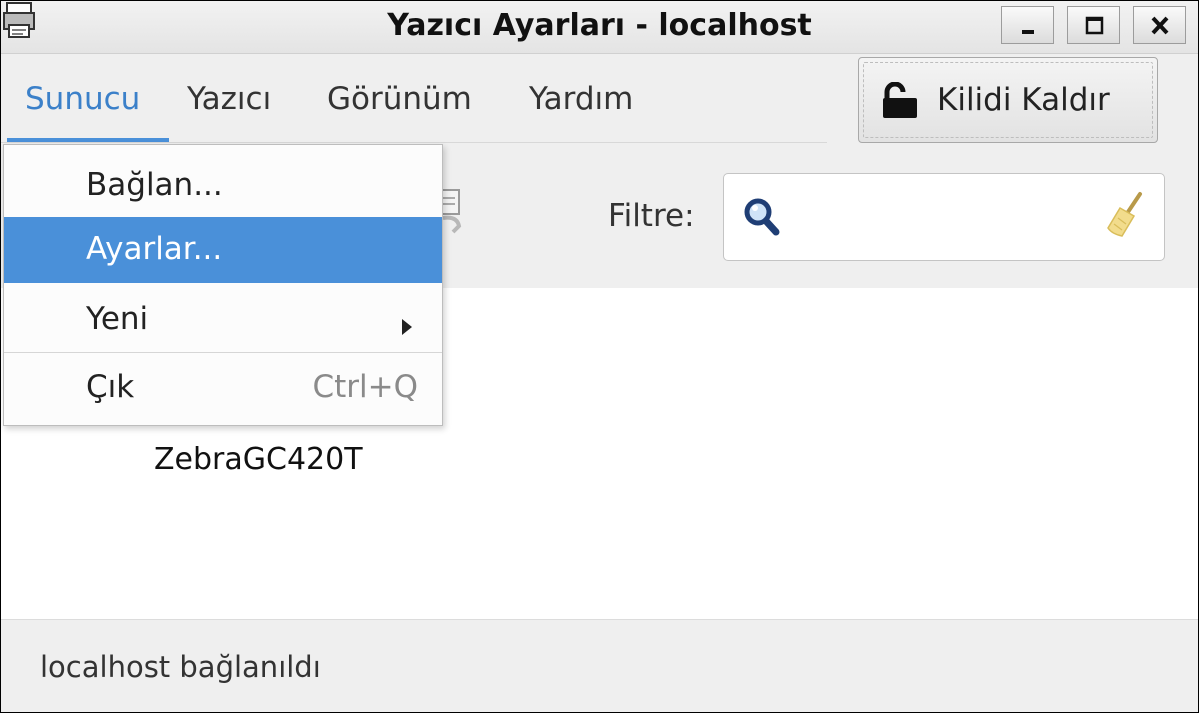 The image size is (1199, 713). I want to click on menu-item-label: Yeni, so click(117, 319).